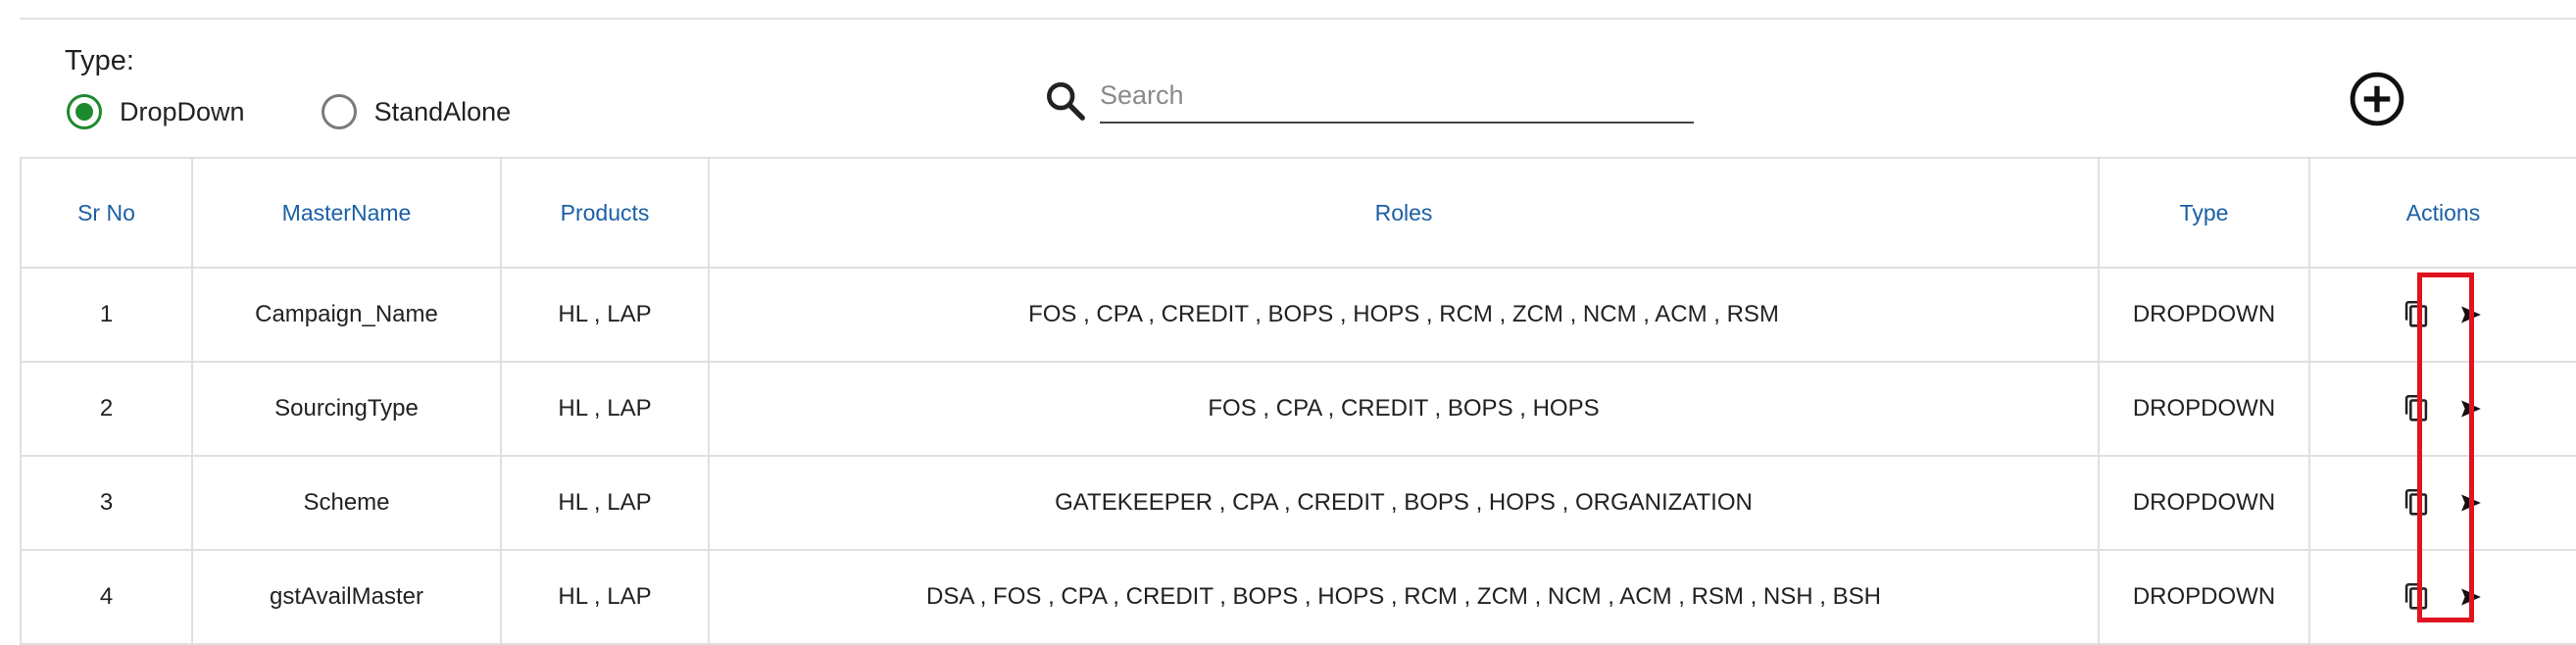  I want to click on radio-standalone-label: StandAlone, so click(442, 111).